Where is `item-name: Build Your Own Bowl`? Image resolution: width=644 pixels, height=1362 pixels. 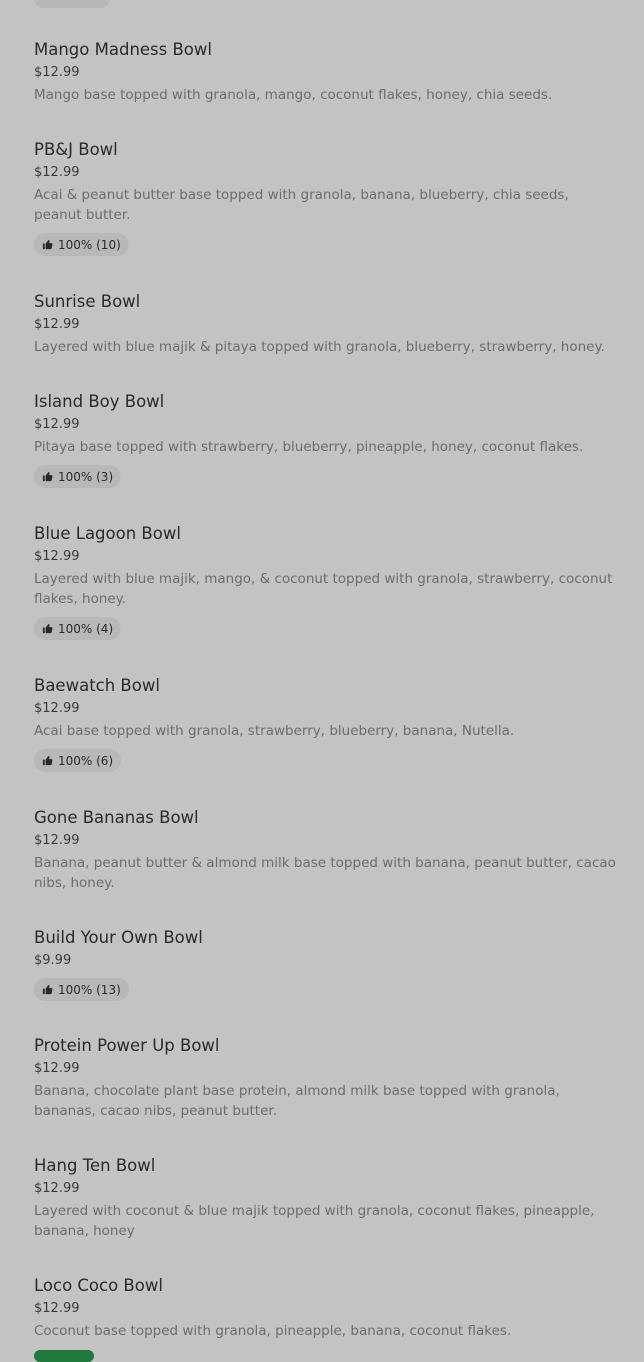 item-name: Build Your Own Bowl is located at coordinates (118, 937).